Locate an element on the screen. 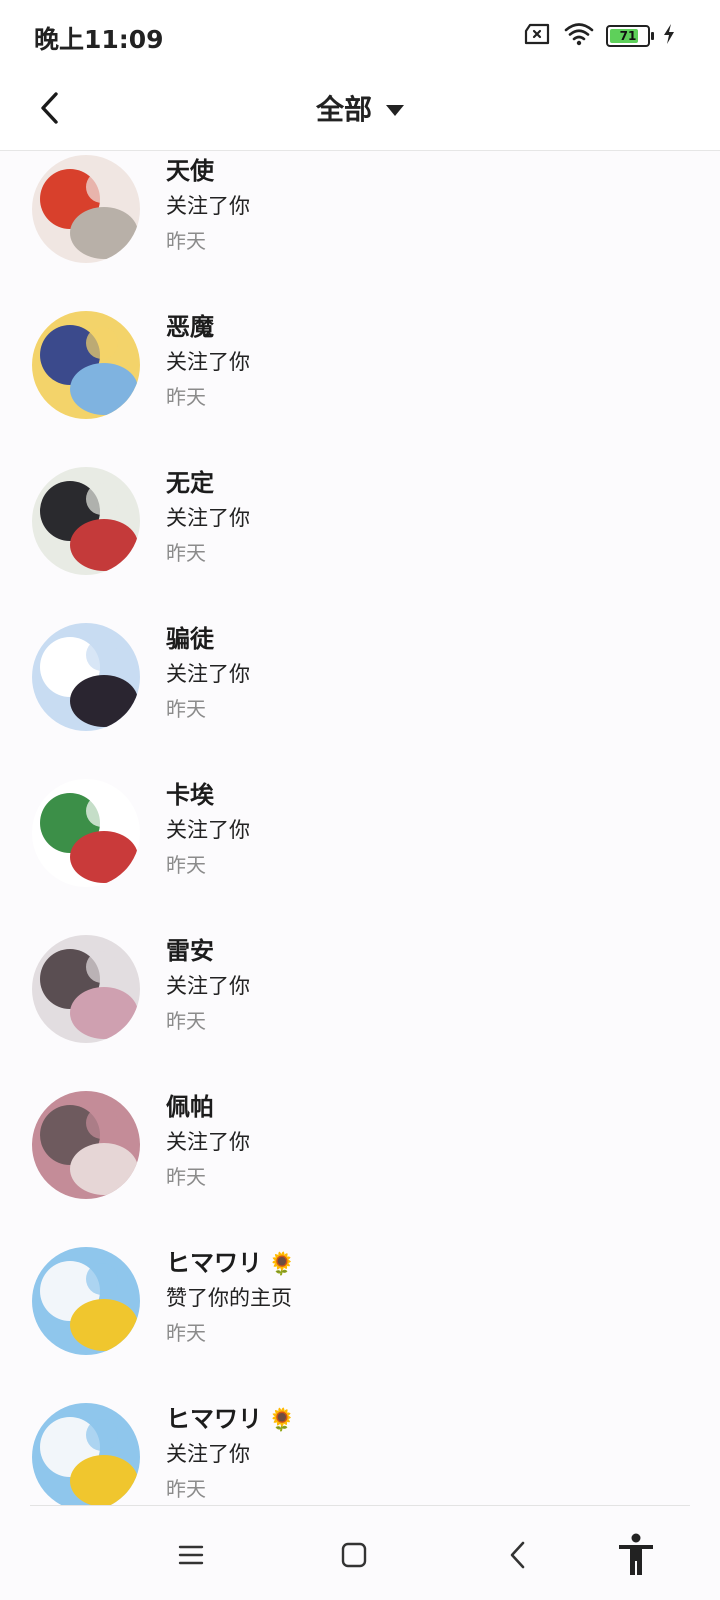 The height and width of the screenshot is (1600, 720). user-name: 骗徒 is located at coordinates (190, 636).